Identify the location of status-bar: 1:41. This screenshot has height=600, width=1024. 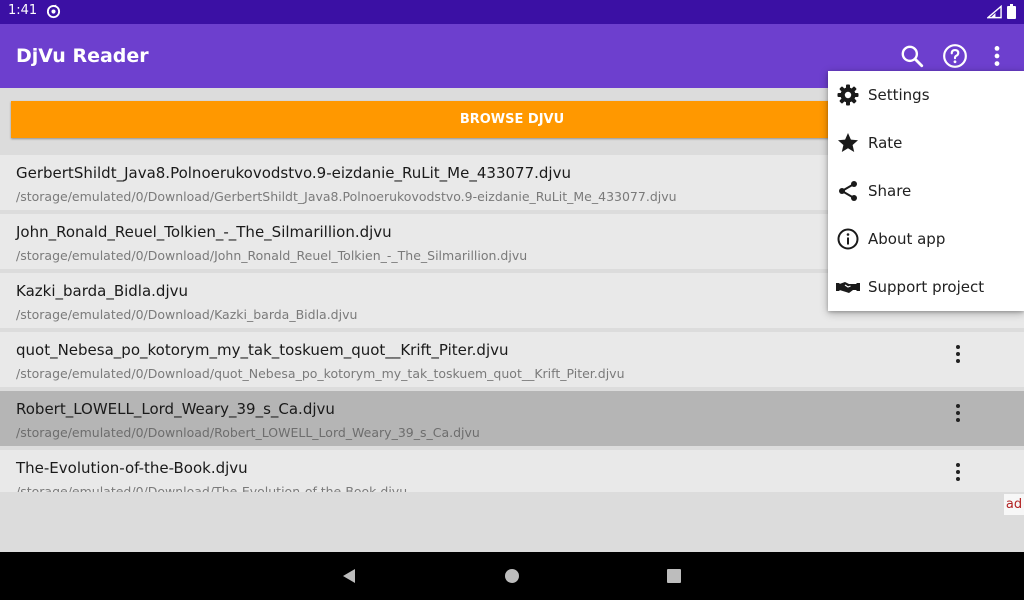
(512, 12).